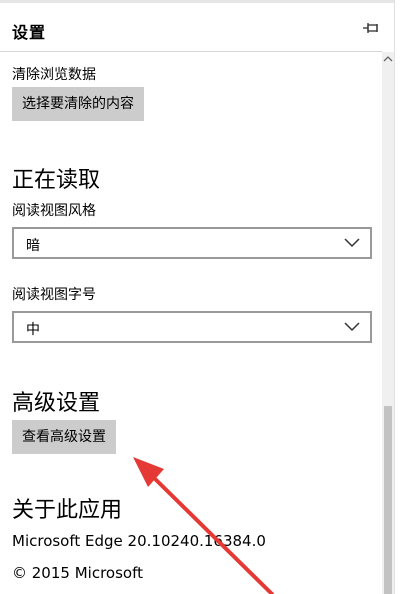 The width and height of the screenshot is (400, 594). What do you see at coordinates (33, 246) in the screenshot?
I see `reading-style-value: 暗` at bounding box center [33, 246].